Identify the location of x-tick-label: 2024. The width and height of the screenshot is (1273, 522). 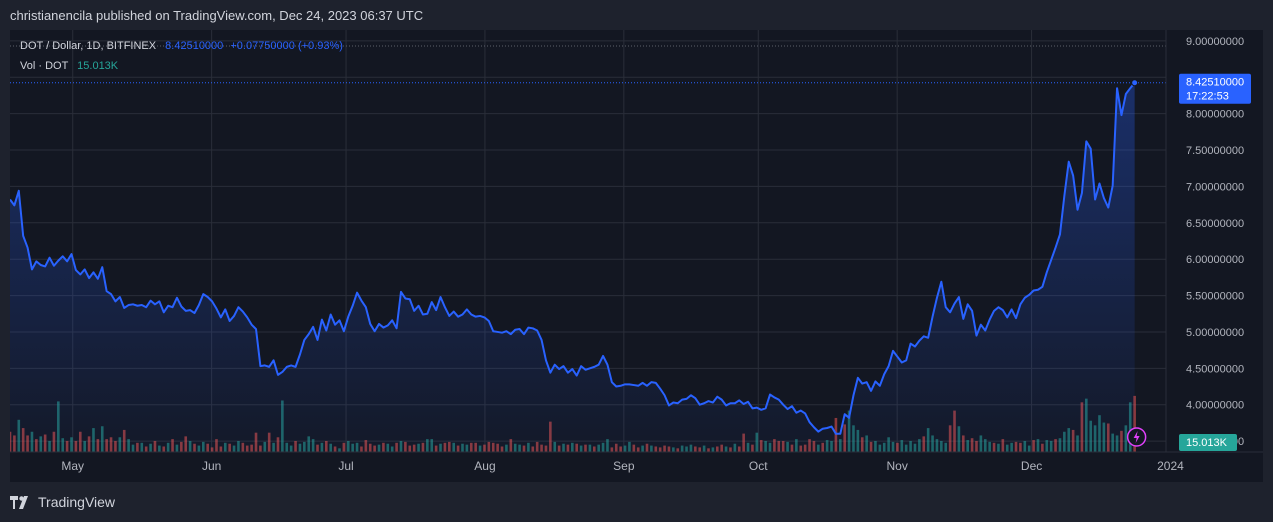
(1170, 466).